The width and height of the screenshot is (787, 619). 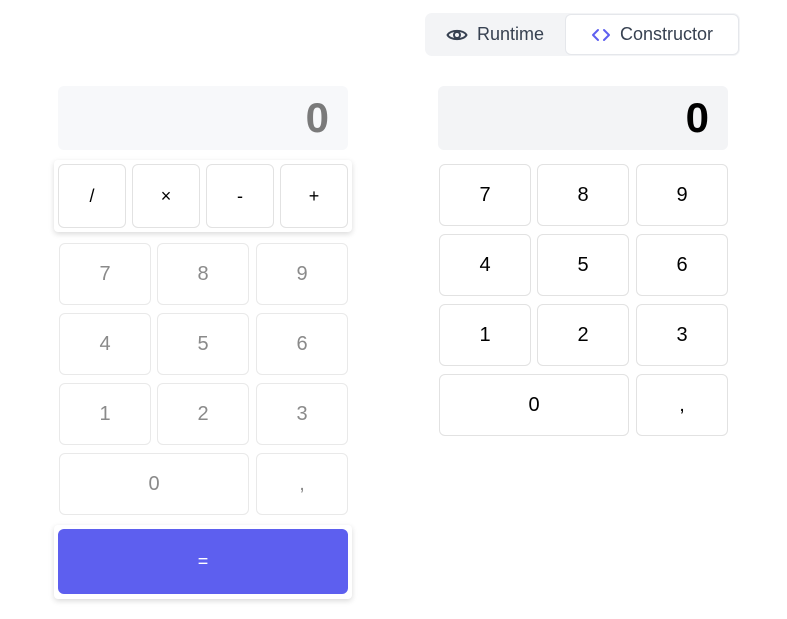 I want to click on palette-operators-block: / × - +, so click(x=203, y=196).